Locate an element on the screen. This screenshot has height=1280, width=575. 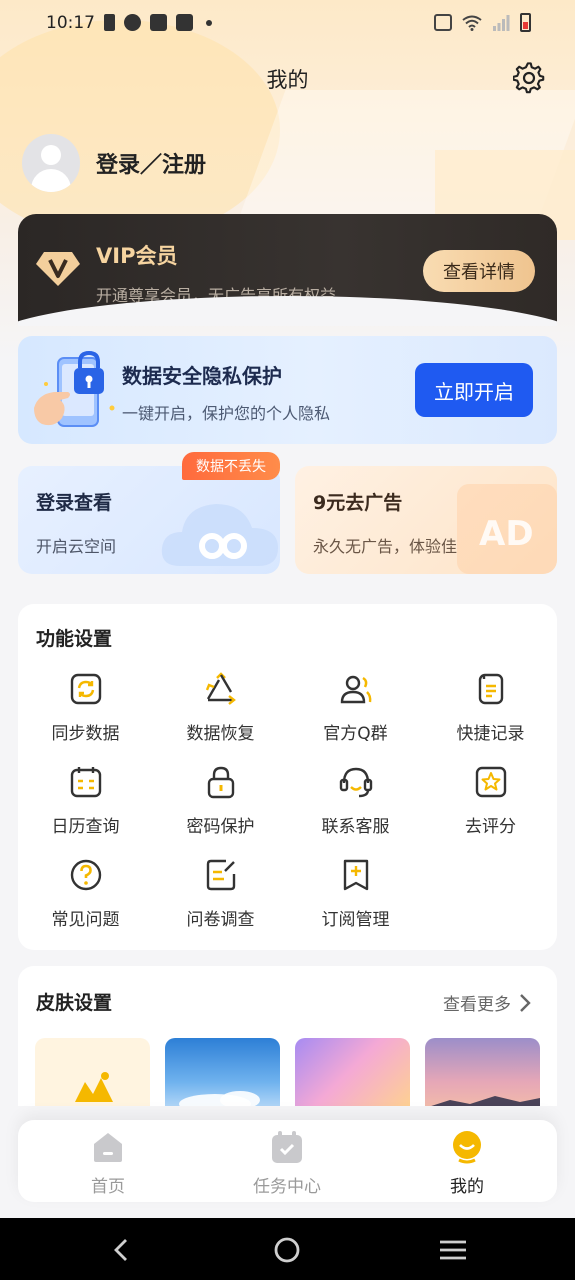
view-more-link: 查看更多 is located at coordinates (487, 1002).